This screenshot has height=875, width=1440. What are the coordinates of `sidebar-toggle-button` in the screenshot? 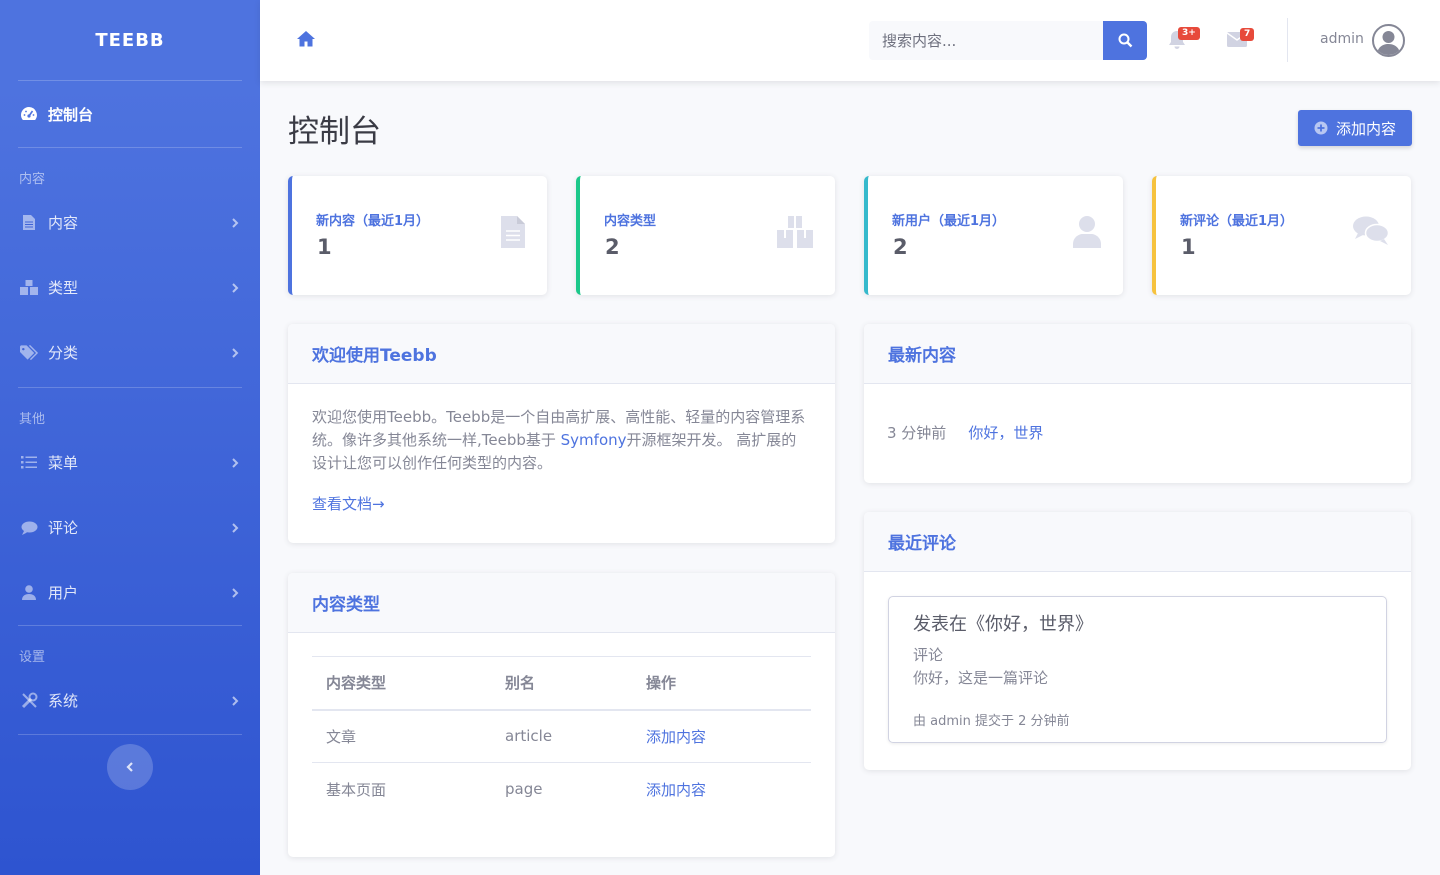 It's located at (130, 767).